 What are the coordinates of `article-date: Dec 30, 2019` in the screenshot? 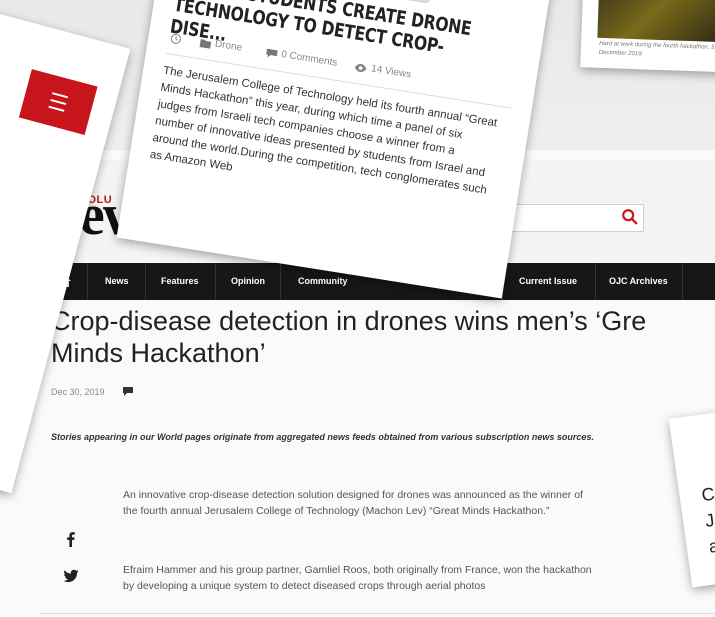 It's located at (78, 392).